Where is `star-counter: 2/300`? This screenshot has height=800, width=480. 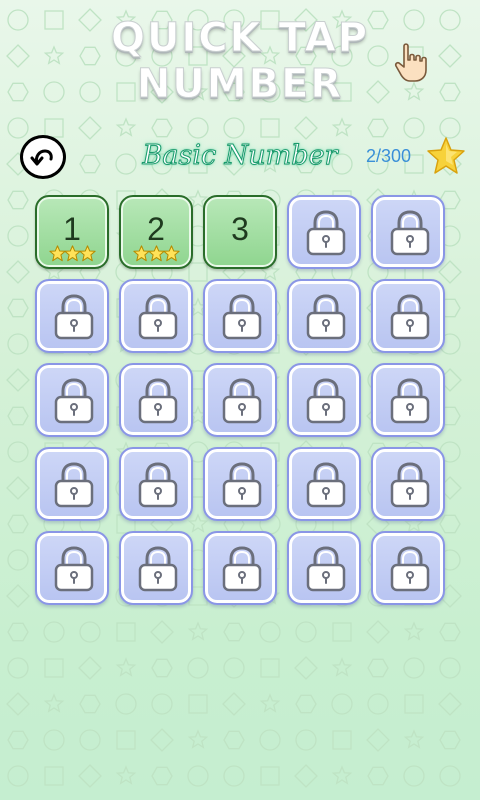 star-counter: 2/300 is located at coordinates (389, 156).